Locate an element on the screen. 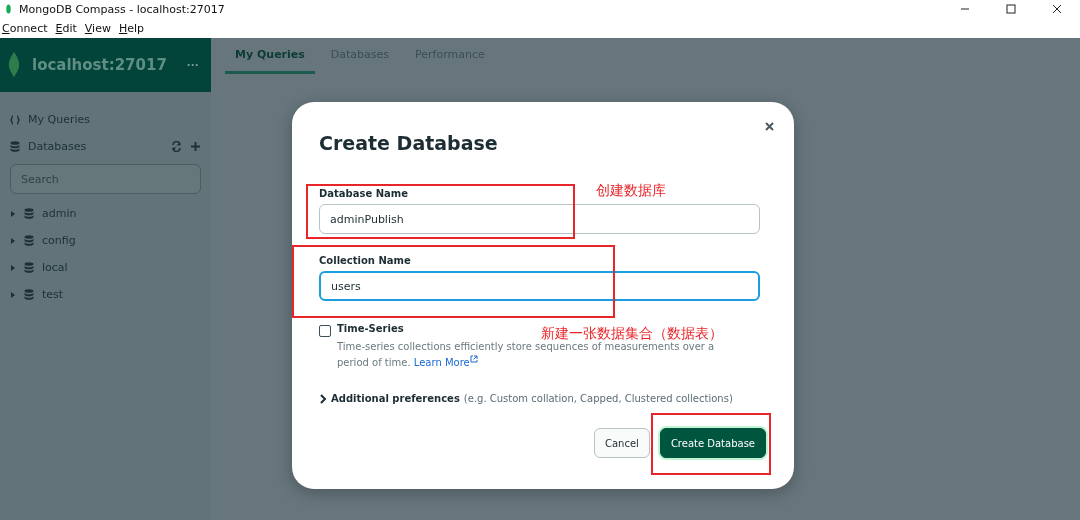 This screenshot has width=1080, height=520. additional-preferences-toggle: Additional preferences is located at coordinates (395, 398).